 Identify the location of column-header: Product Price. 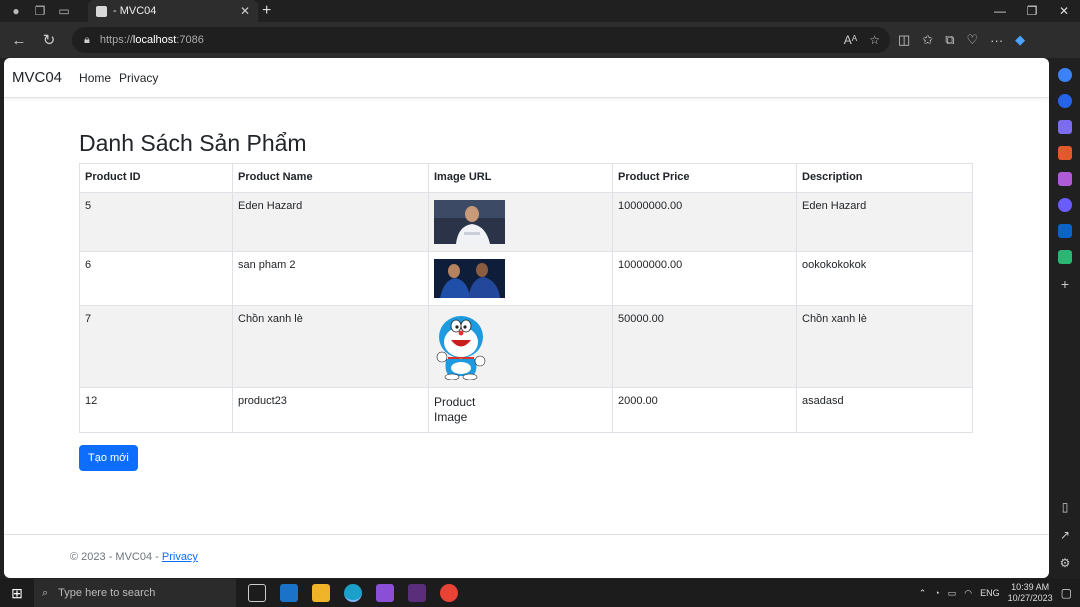
(704, 178).